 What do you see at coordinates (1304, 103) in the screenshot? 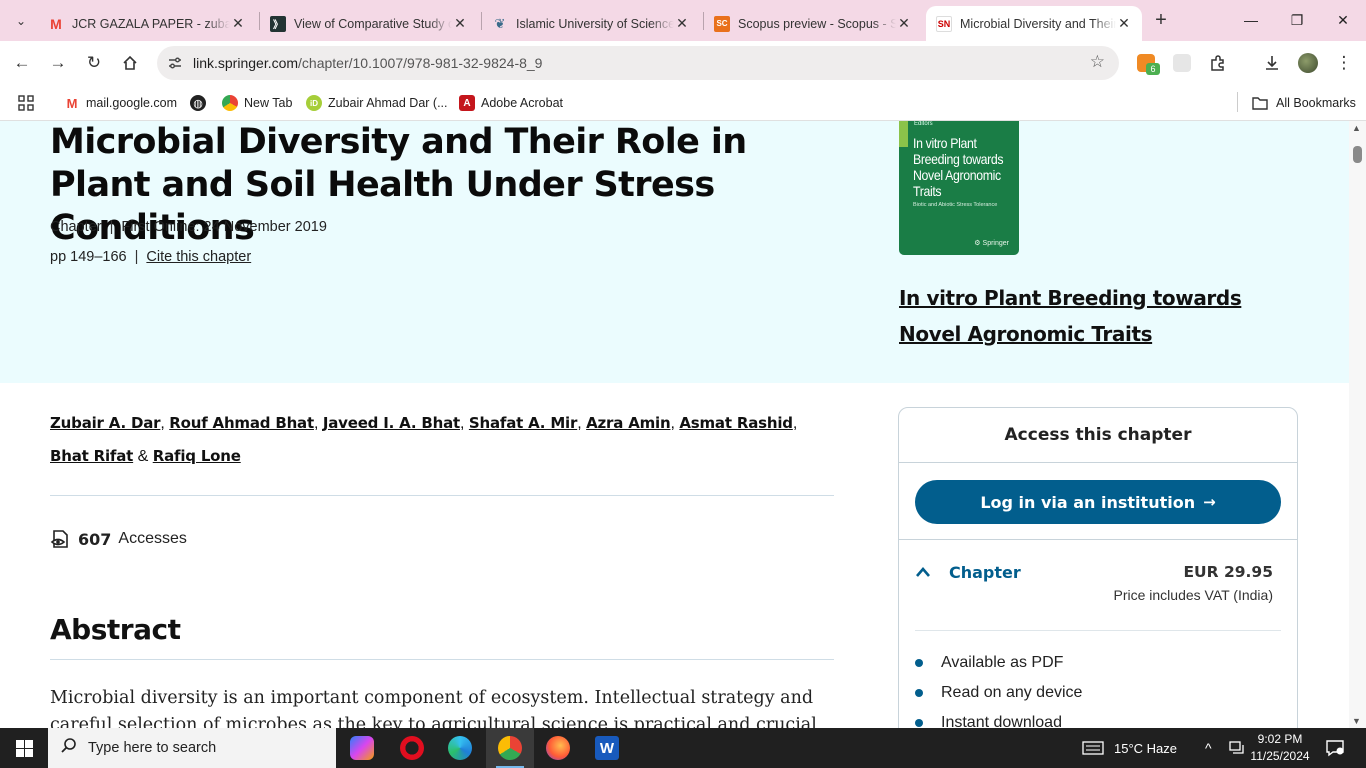
I see `all-bookmarks-button: All Bookmarks` at bounding box center [1304, 103].